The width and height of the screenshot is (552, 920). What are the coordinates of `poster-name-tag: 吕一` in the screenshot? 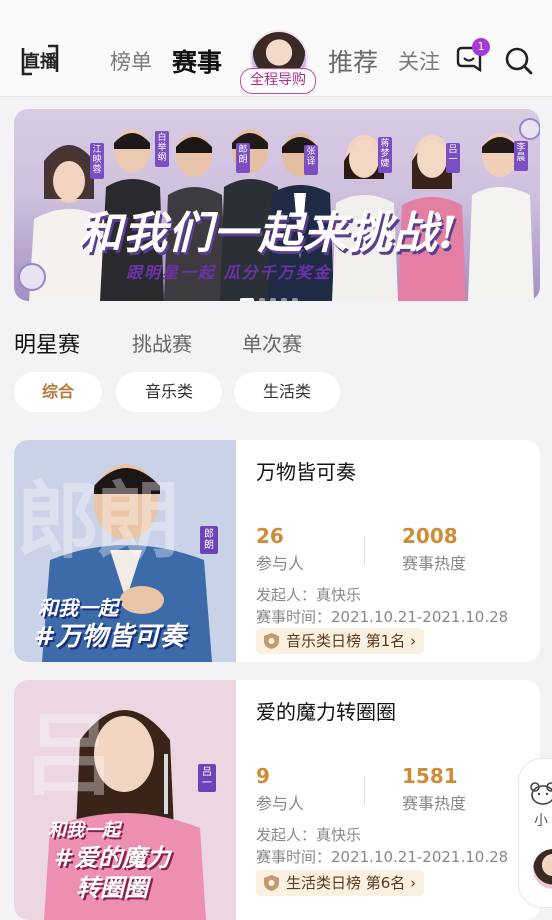 It's located at (207, 778).